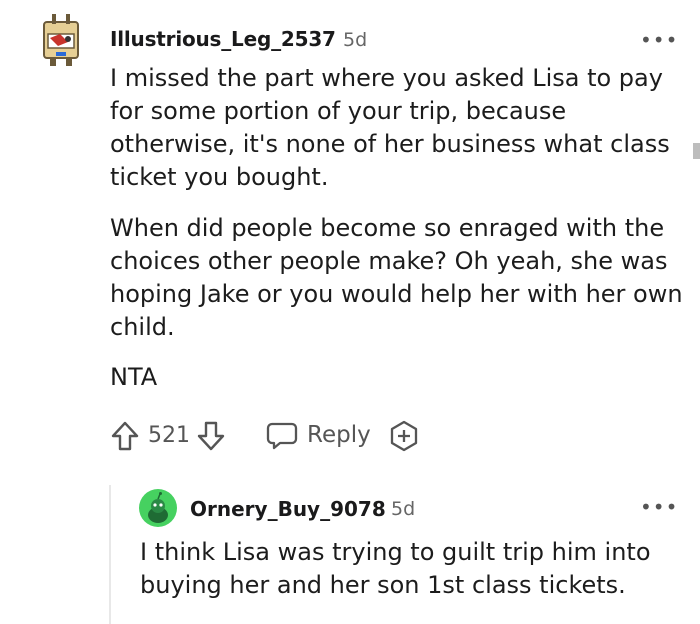  Describe the element at coordinates (696, 151) in the screenshot. I see `scrollbar-thumb` at that location.